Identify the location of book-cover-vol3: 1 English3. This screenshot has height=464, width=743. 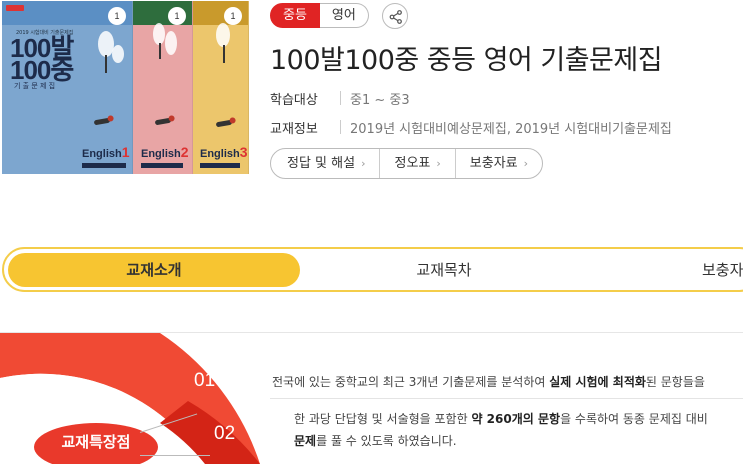
(218, 87).